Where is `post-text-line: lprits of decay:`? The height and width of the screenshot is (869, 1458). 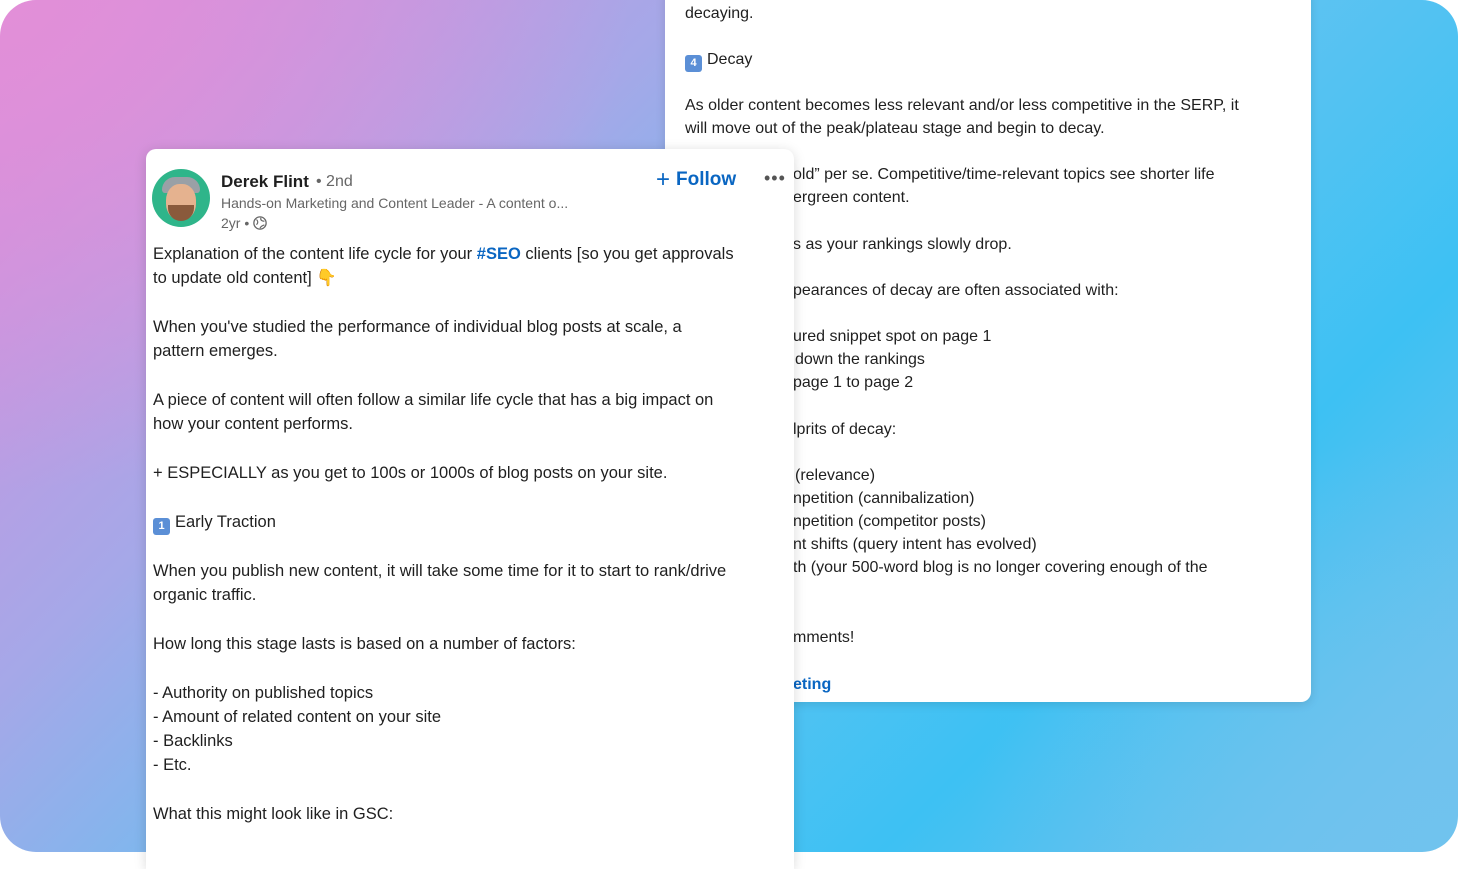 post-text-line: lprits of decay: is located at coordinates (845, 429).